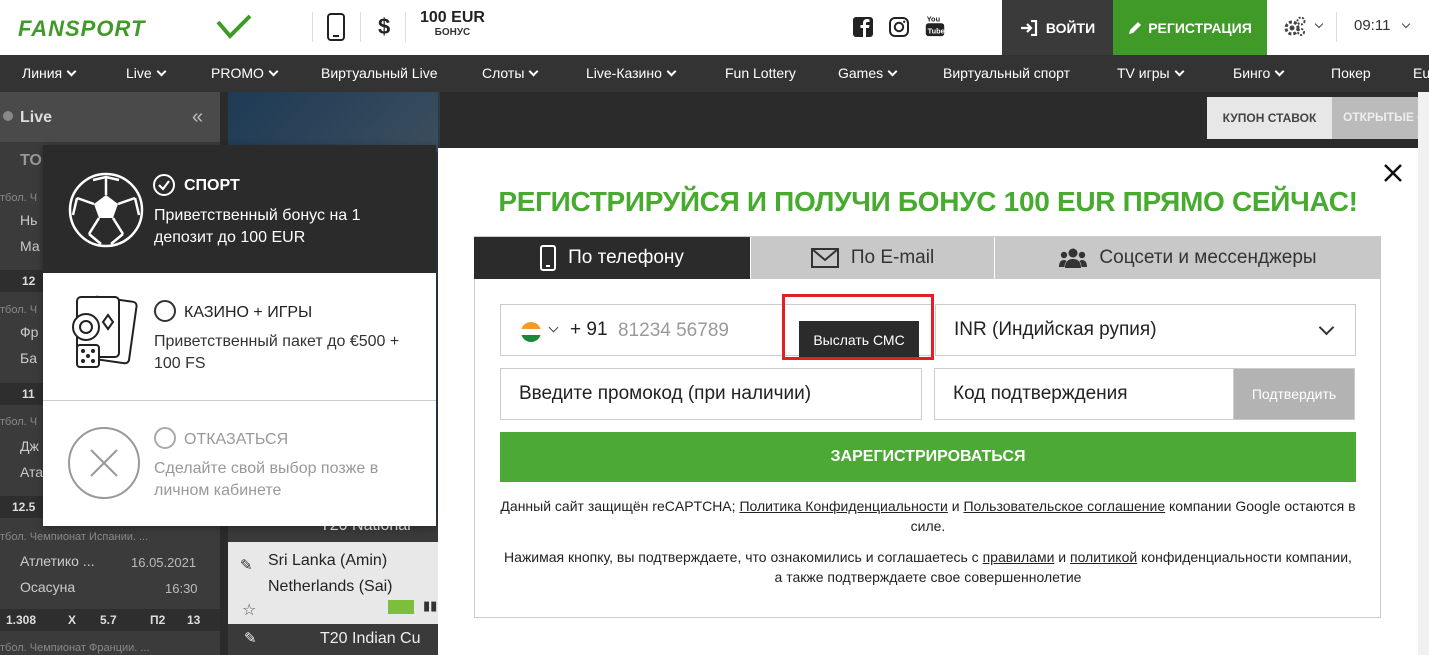 The height and width of the screenshot is (655, 1429). What do you see at coordinates (164, 185) in the screenshot?
I see `checked-radio-icon` at bounding box center [164, 185].